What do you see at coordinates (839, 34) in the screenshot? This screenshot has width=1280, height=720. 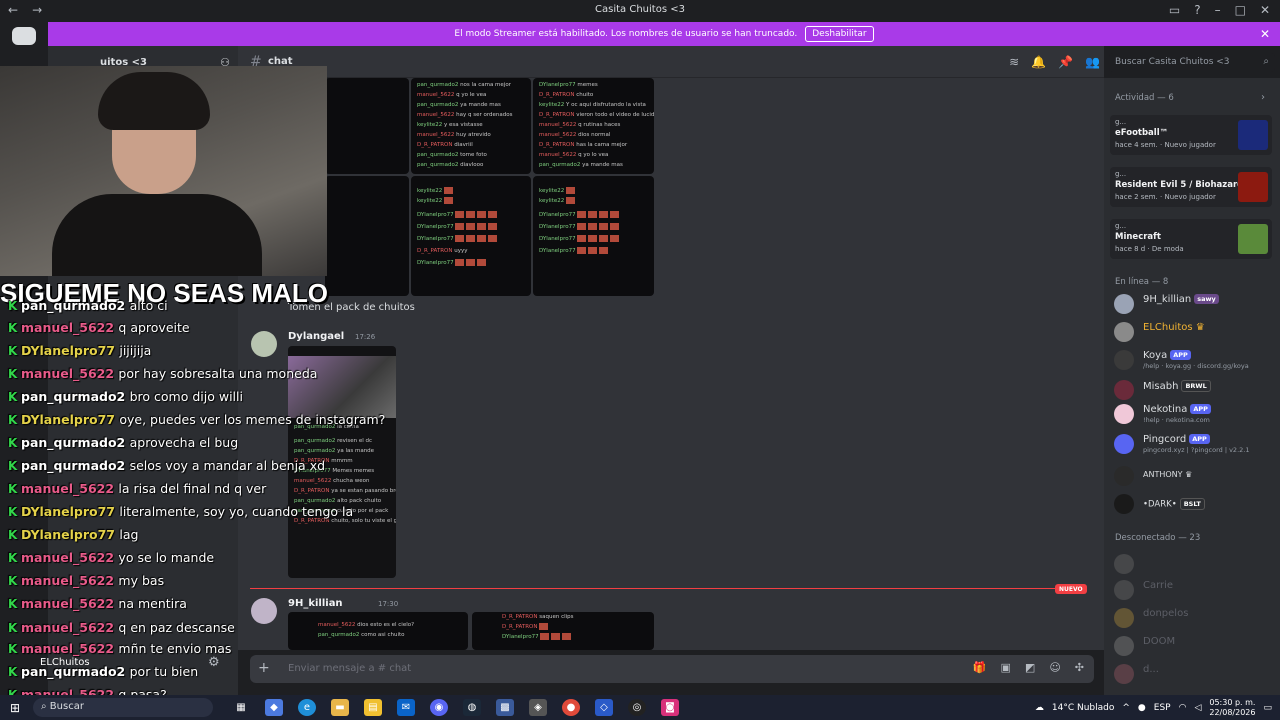 I see `disable-streamer-button: Deshabilitar` at bounding box center [839, 34].